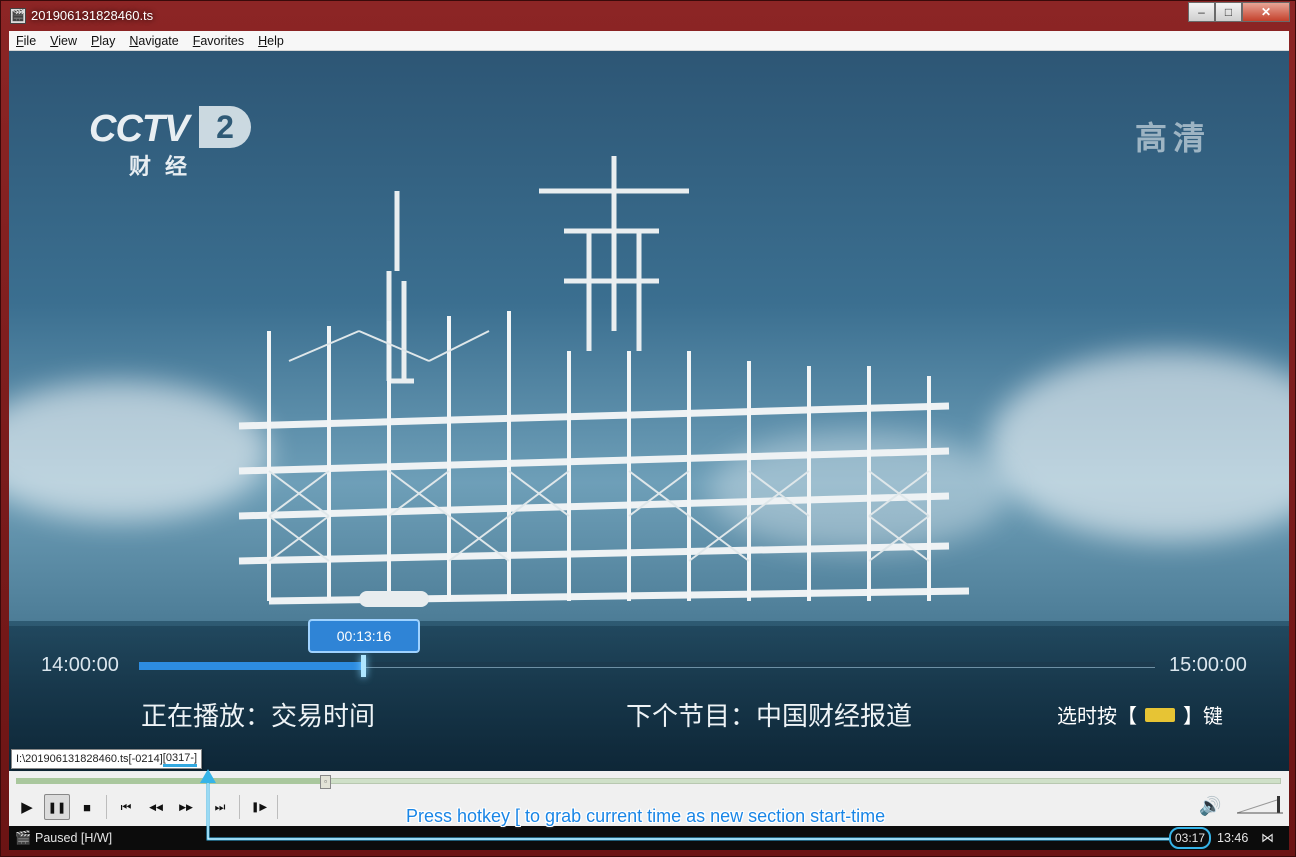  I want to click on maximize-button: □, so click(1228, 12).